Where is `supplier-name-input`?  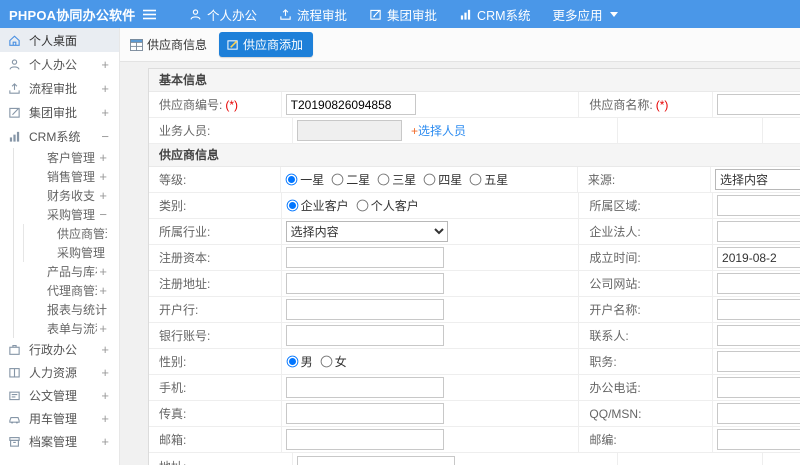
supplier-name-input is located at coordinates (758, 104).